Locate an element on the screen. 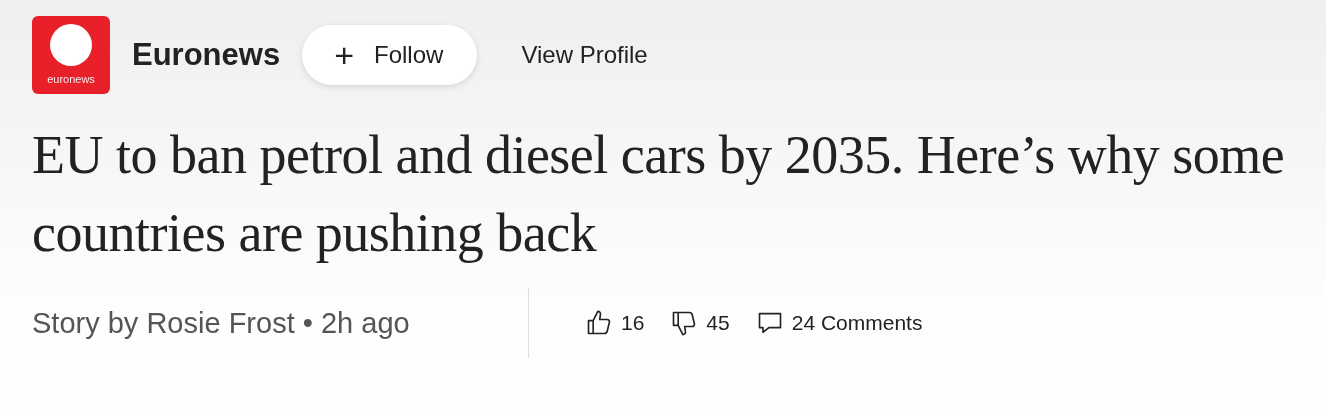 This screenshot has width=1326, height=419. follow-button: + Follow is located at coordinates (390, 55).